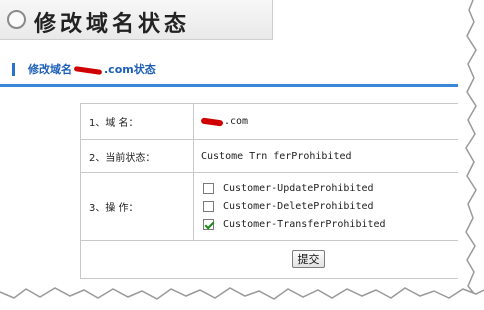 The width and height of the screenshot is (484, 310). What do you see at coordinates (50, 69) in the screenshot?
I see `section-title-prefix: 修改域名` at bounding box center [50, 69].